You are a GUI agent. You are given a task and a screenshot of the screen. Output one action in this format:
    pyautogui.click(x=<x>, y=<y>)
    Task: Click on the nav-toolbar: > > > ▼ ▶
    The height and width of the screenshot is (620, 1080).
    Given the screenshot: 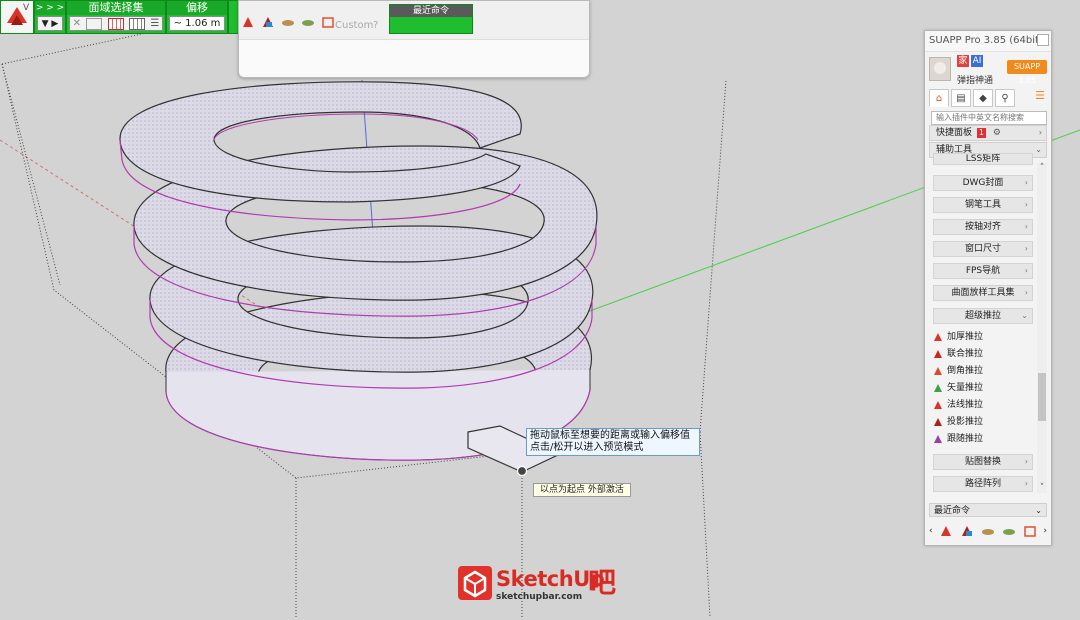 What is the action you would take?
    pyautogui.click(x=50, y=17)
    